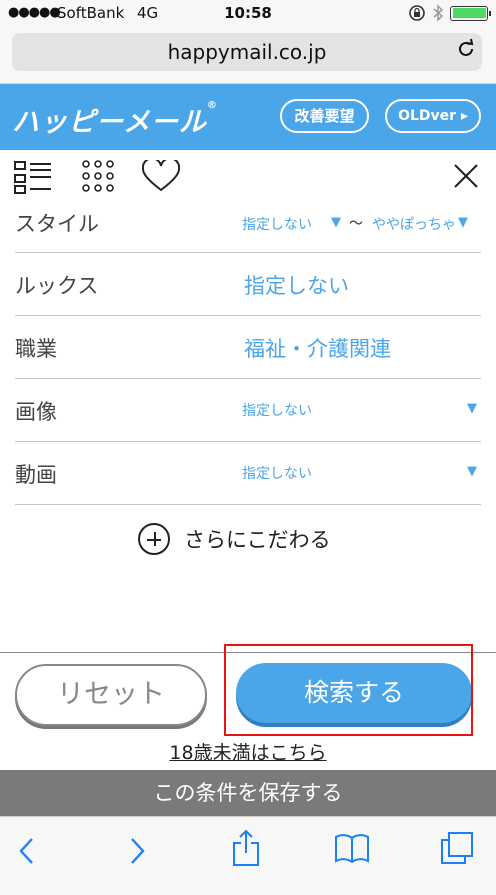 This screenshot has height=895, width=496. What do you see at coordinates (57, 286) in the screenshot?
I see `row-label: ルックス` at bounding box center [57, 286].